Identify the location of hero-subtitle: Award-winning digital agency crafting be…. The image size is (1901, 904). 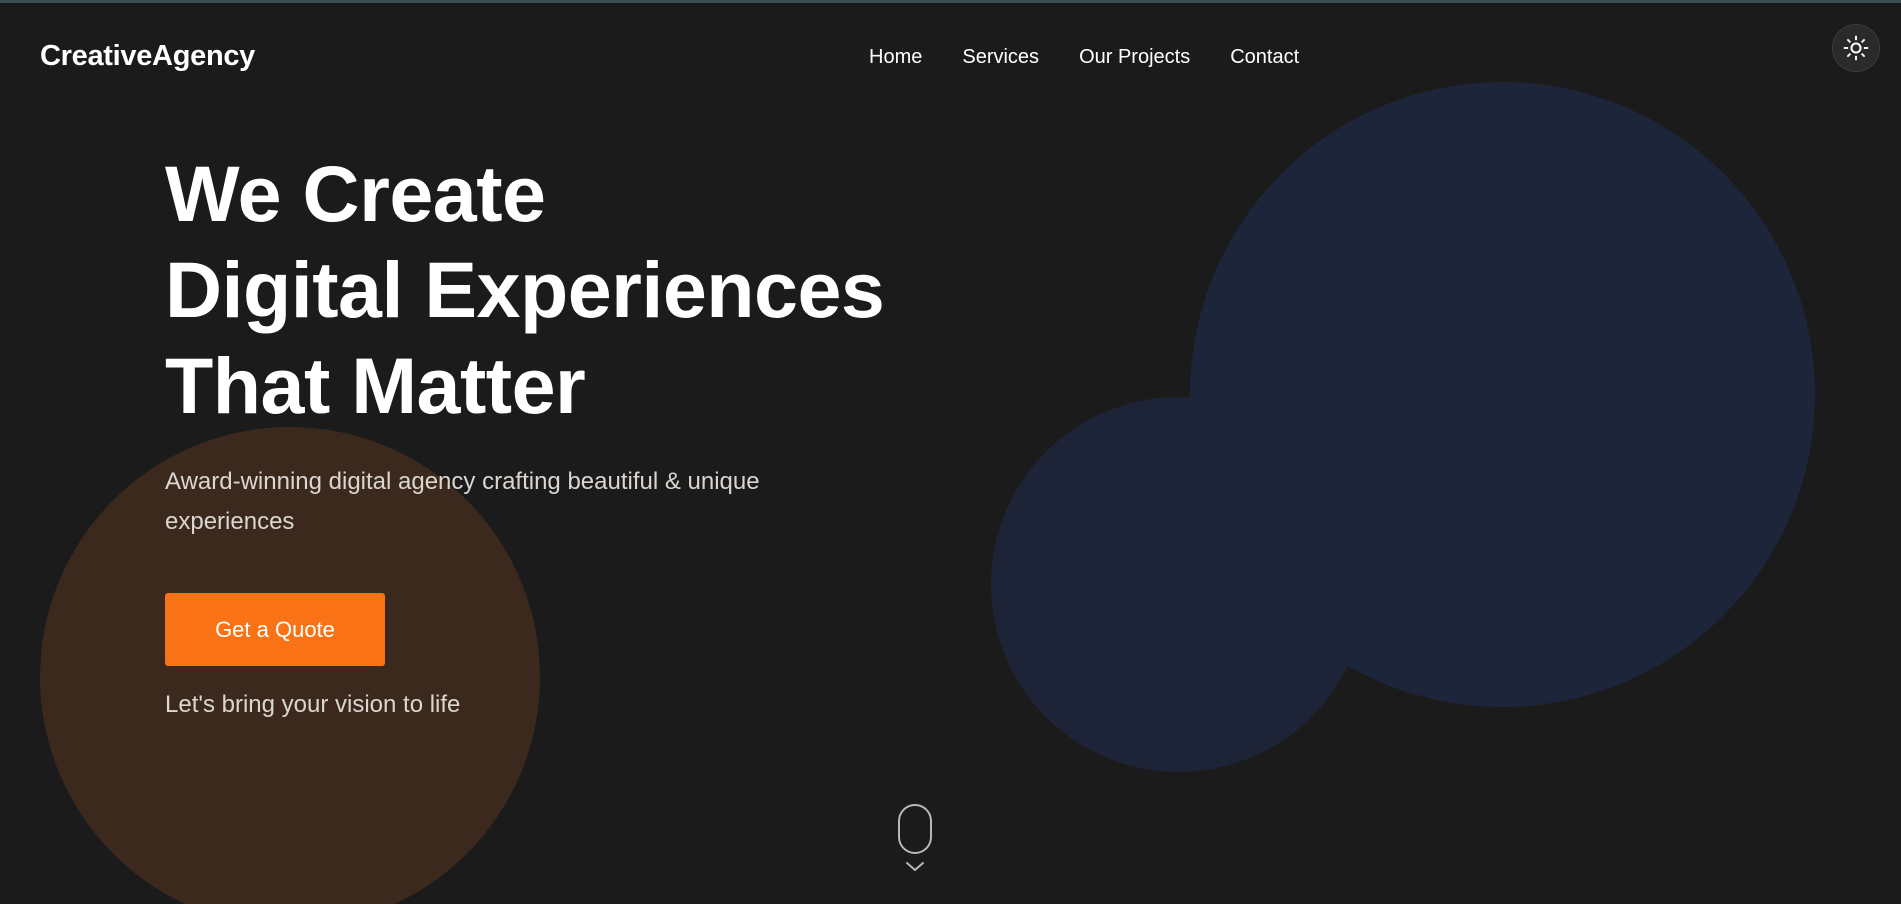
(462, 501).